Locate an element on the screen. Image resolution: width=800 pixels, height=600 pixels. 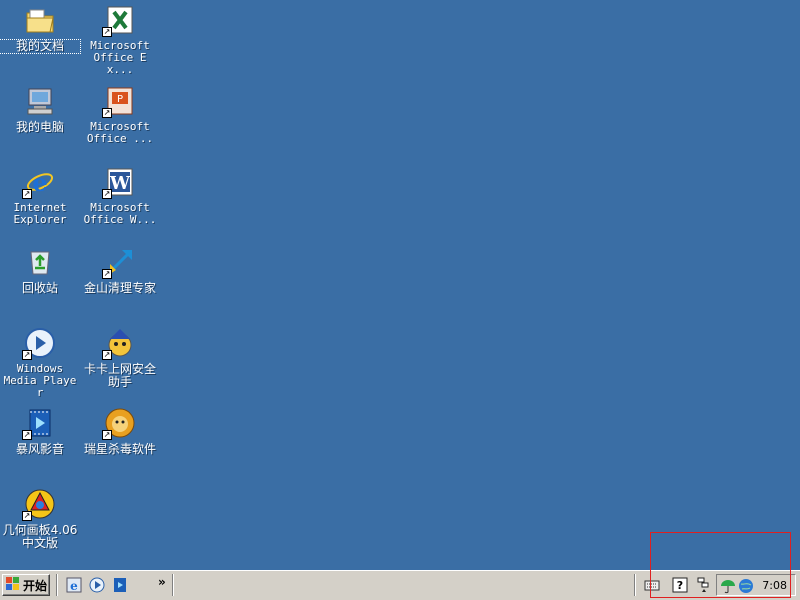
desktop-icon-baofeng: ↗ 暴风影音 is located at coordinates (40, 431).